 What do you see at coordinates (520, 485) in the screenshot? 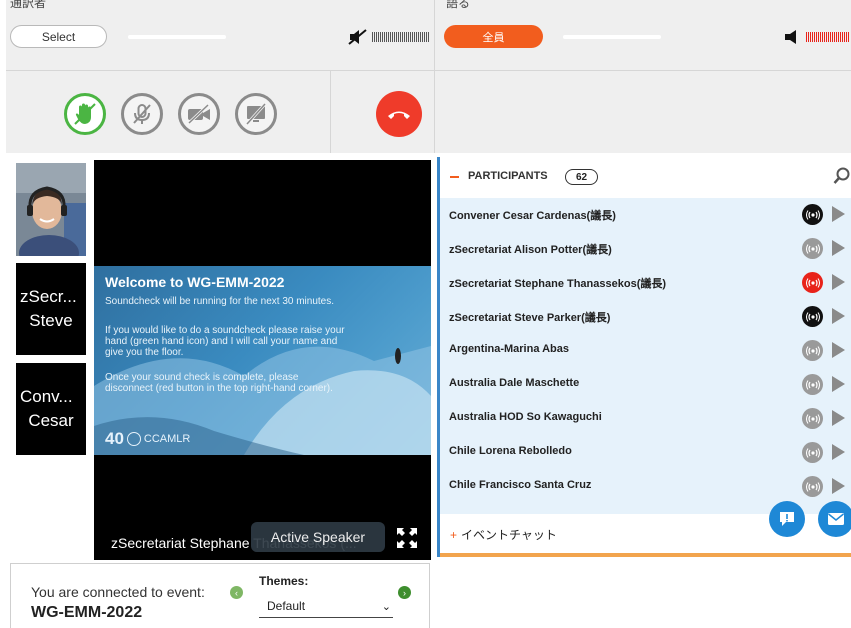
I see `participant-name: Chile Francisco Santa Cruz` at bounding box center [520, 485].